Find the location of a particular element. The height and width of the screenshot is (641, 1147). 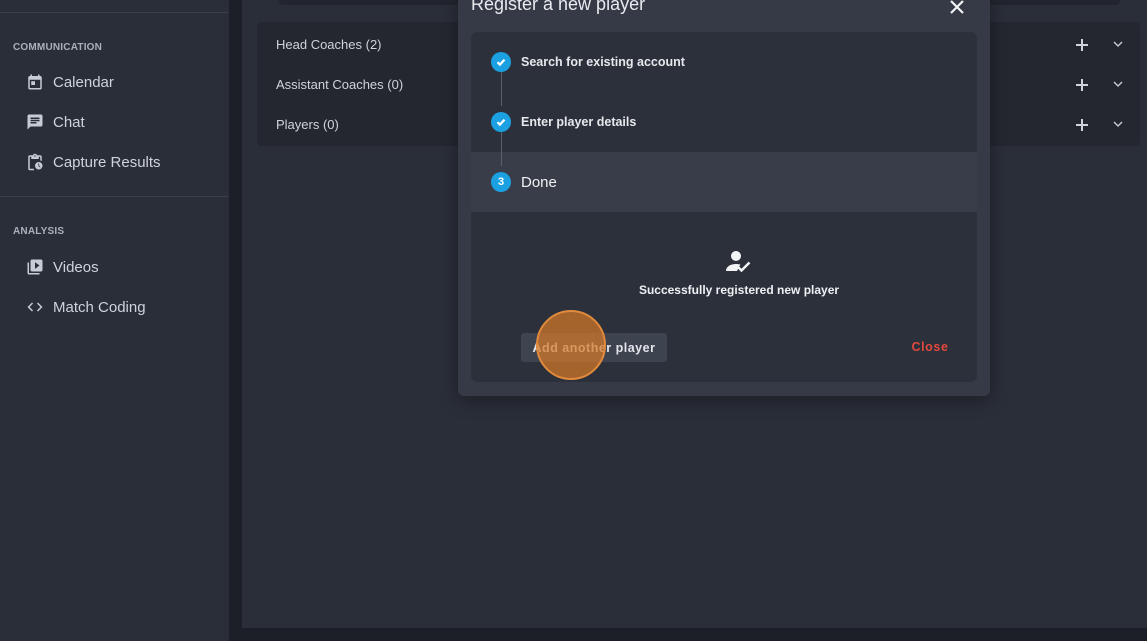

sidebar-item-calendar: Calendar is located at coordinates (121, 82).